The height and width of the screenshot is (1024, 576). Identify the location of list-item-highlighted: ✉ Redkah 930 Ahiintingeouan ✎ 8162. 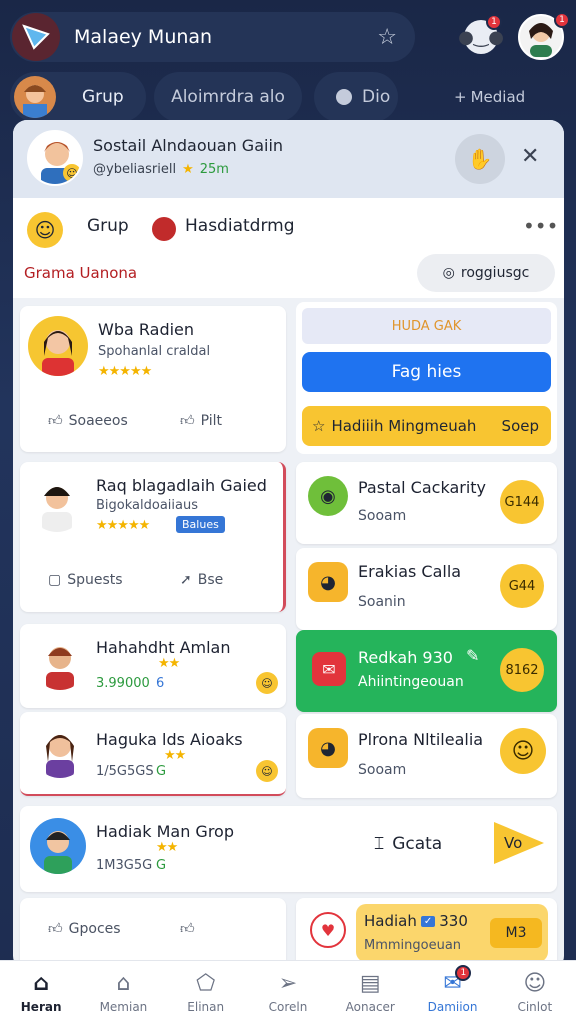
(426, 671).